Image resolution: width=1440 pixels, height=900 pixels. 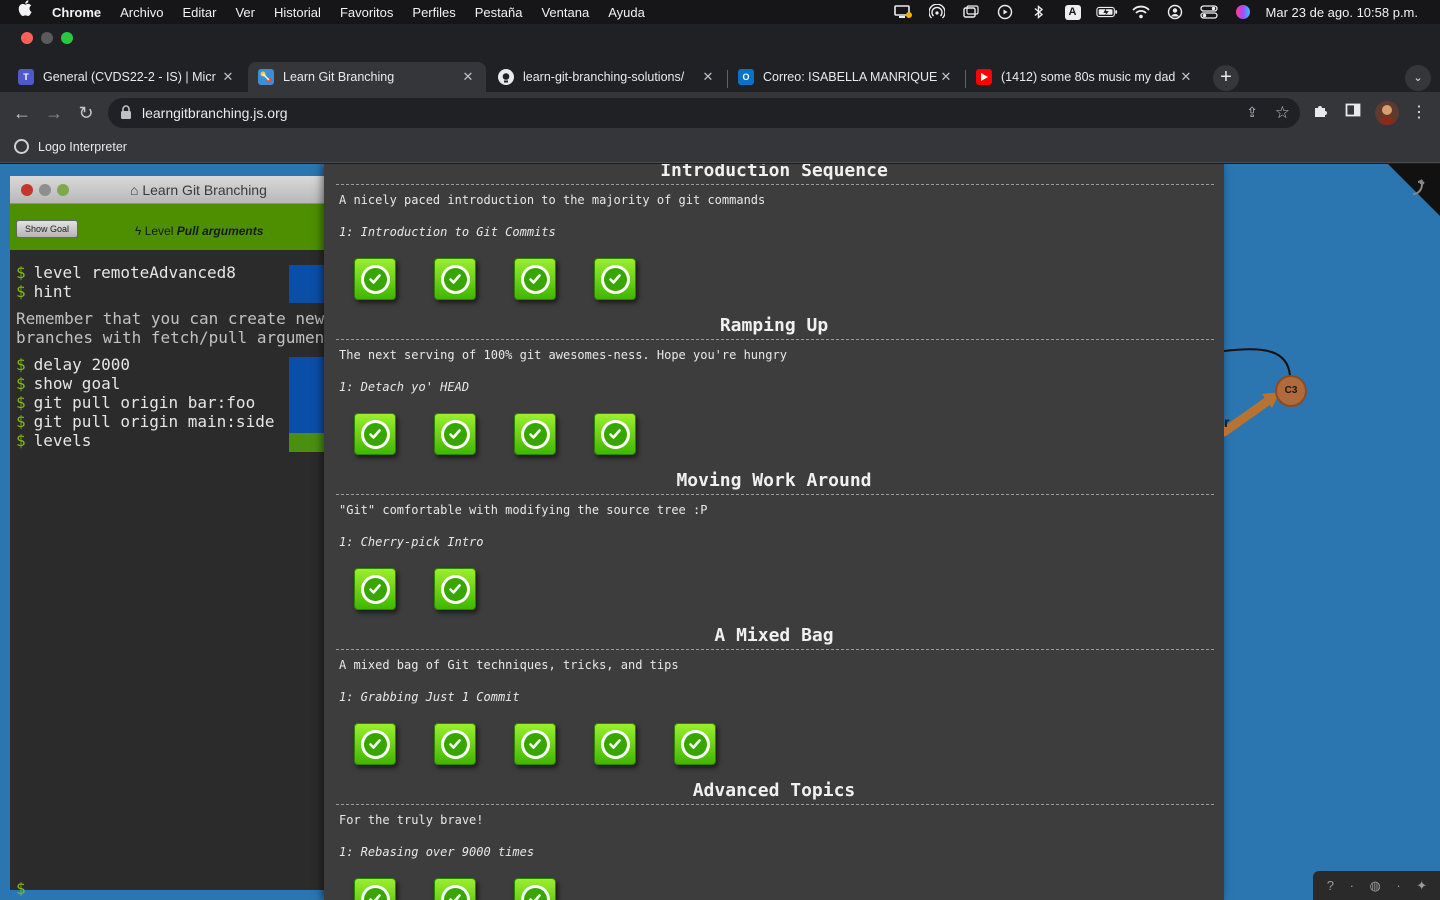 I want to click on stage-manager-icon, so click(x=971, y=12).